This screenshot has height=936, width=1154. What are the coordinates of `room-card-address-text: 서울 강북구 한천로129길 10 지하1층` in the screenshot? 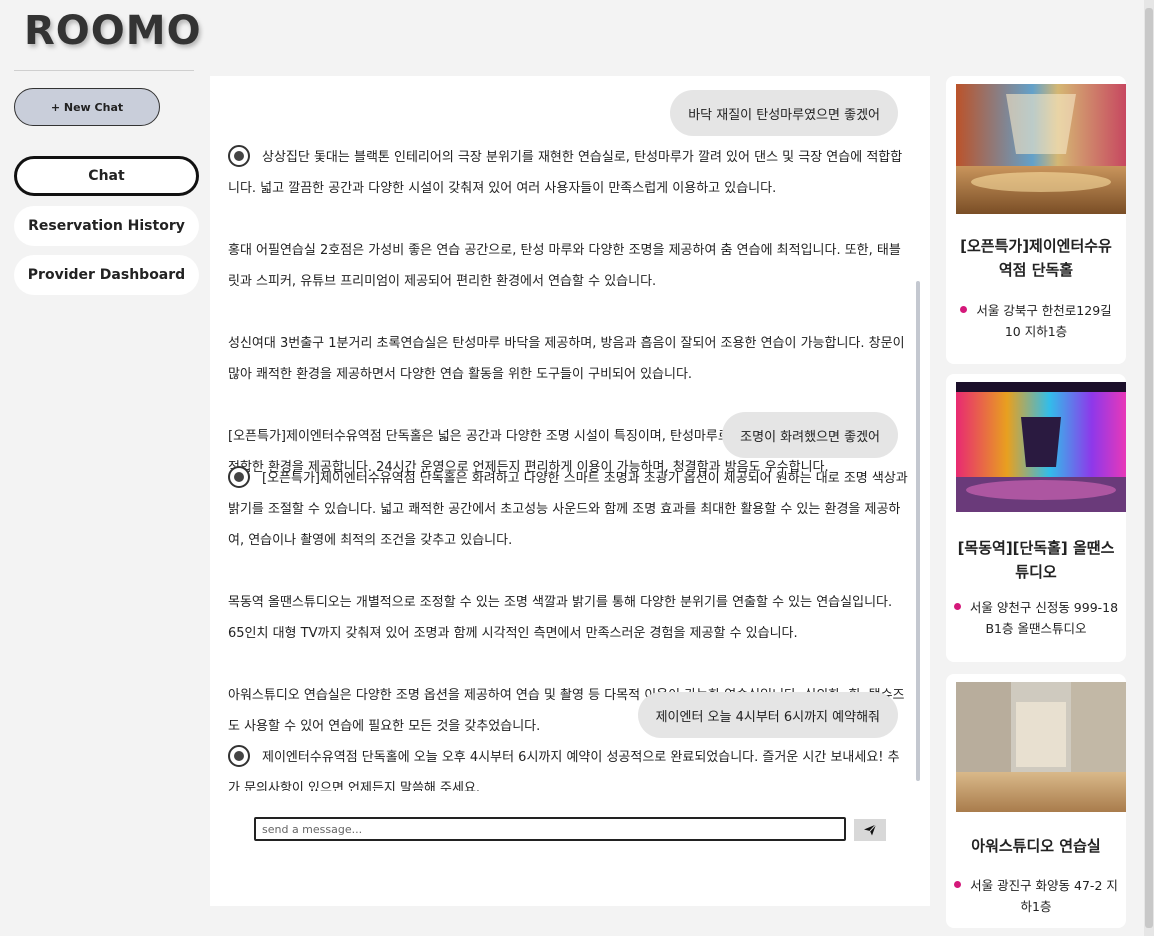 It's located at (1044, 321).